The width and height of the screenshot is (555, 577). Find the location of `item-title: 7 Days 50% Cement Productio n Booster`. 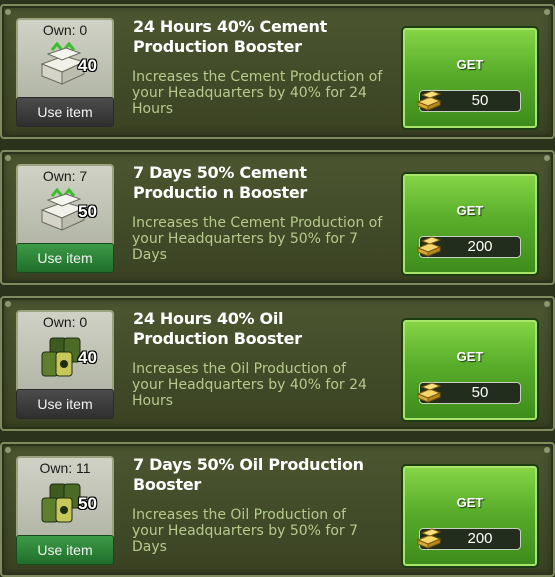

item-title: 7 Days 50% Cement Productio n Booster is located at coordinates (220, 182).